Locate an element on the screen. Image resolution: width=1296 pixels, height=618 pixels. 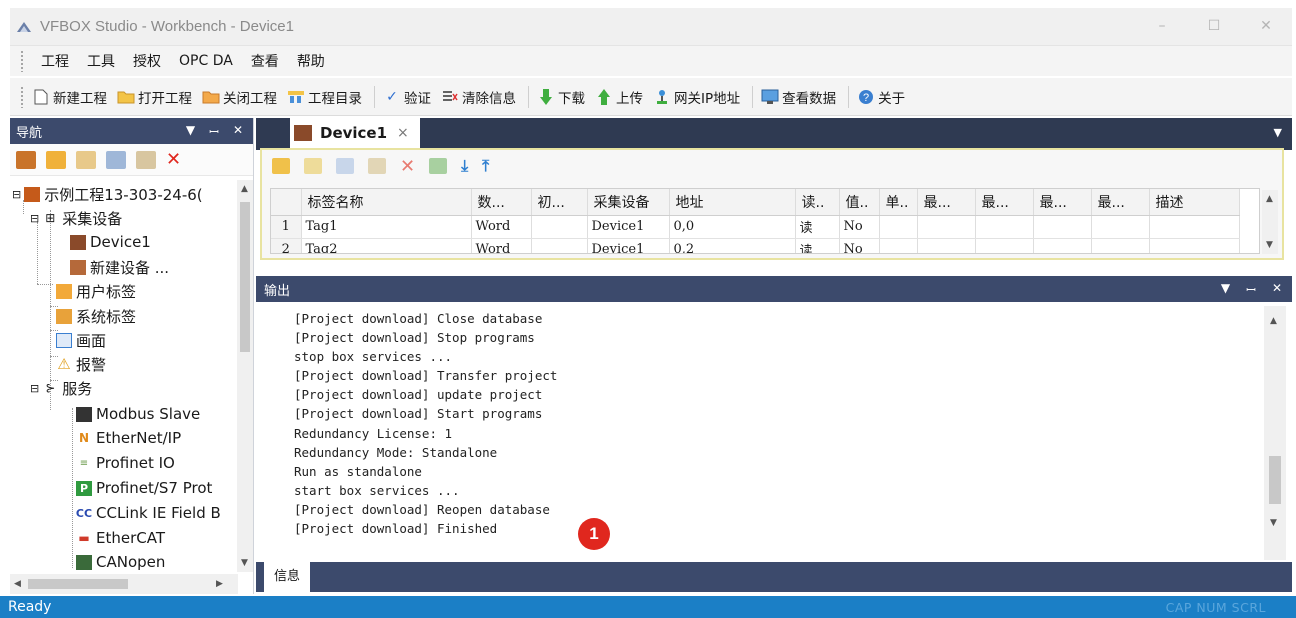
nav-horizontal-scrollbar: ◀ ▶ is located at coordinates (124, 584).